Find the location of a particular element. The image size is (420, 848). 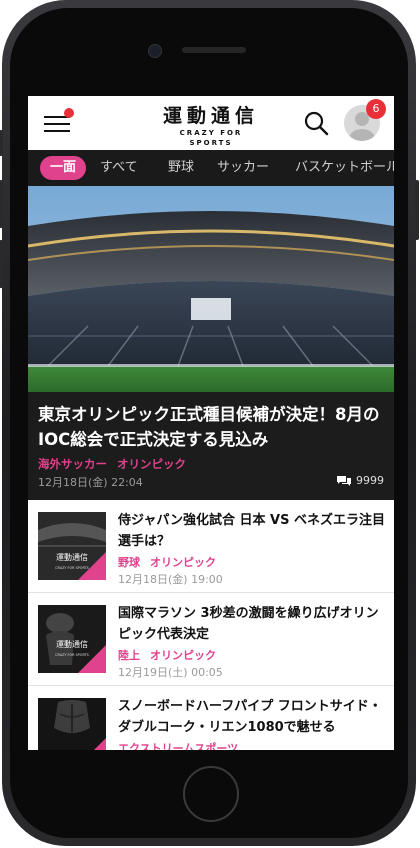

volume-up-button is located at coordinates (1, 204).